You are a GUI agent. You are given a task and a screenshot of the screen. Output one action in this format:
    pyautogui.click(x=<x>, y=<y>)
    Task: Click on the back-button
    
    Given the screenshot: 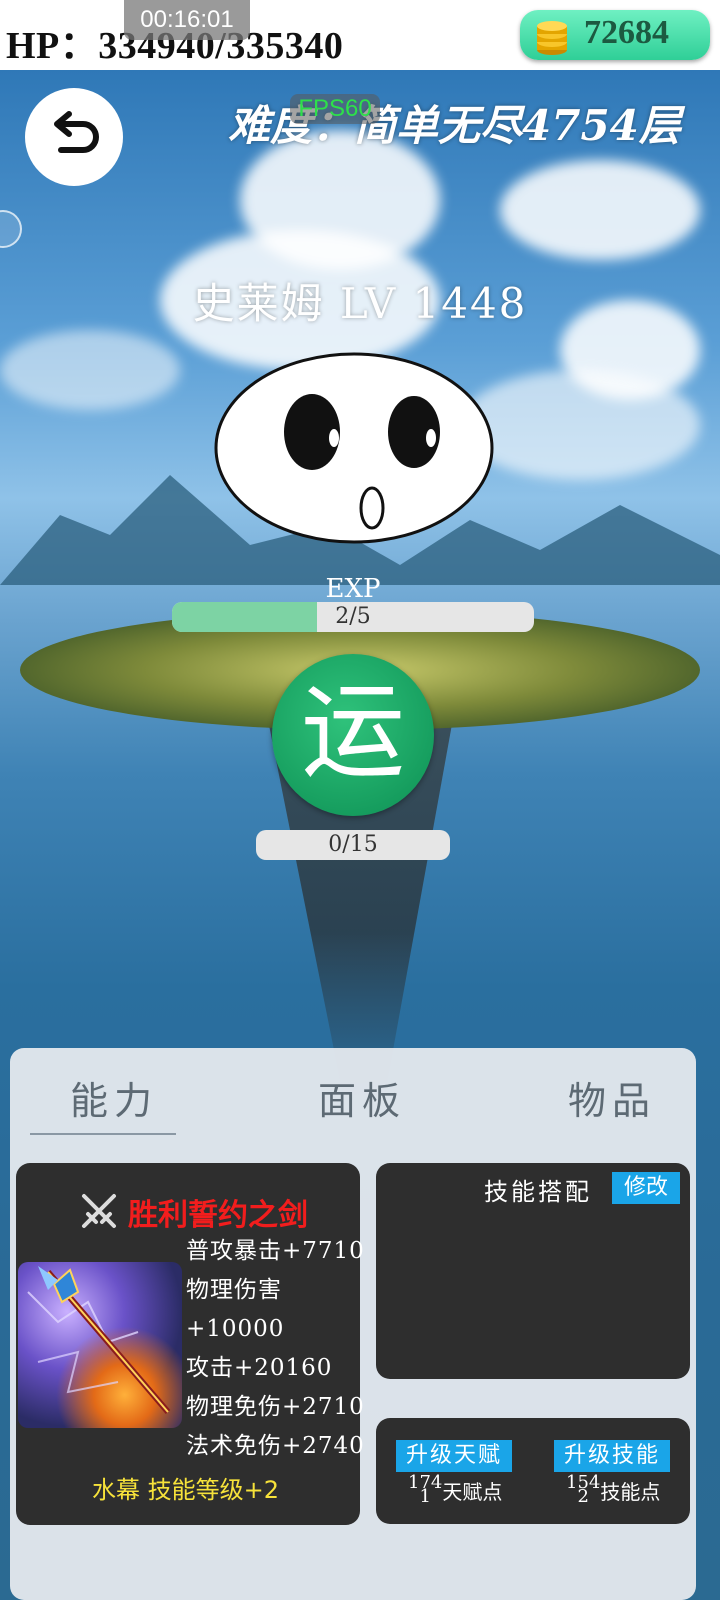 What is the action you would take?
    pyautogui.click(x=74, y=137)
    